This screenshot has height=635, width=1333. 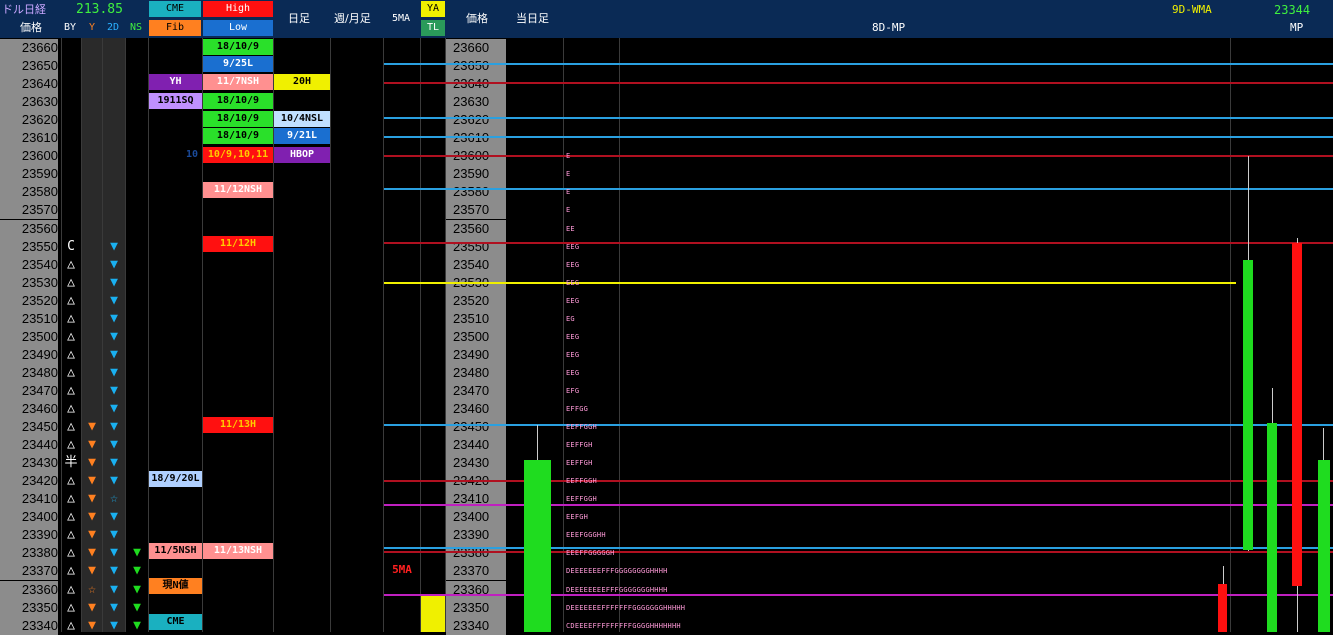 What do you see at coordinates (570, 319) in the screenshot?
I see `tpo-row: EG` at bounding box center [570, 319].